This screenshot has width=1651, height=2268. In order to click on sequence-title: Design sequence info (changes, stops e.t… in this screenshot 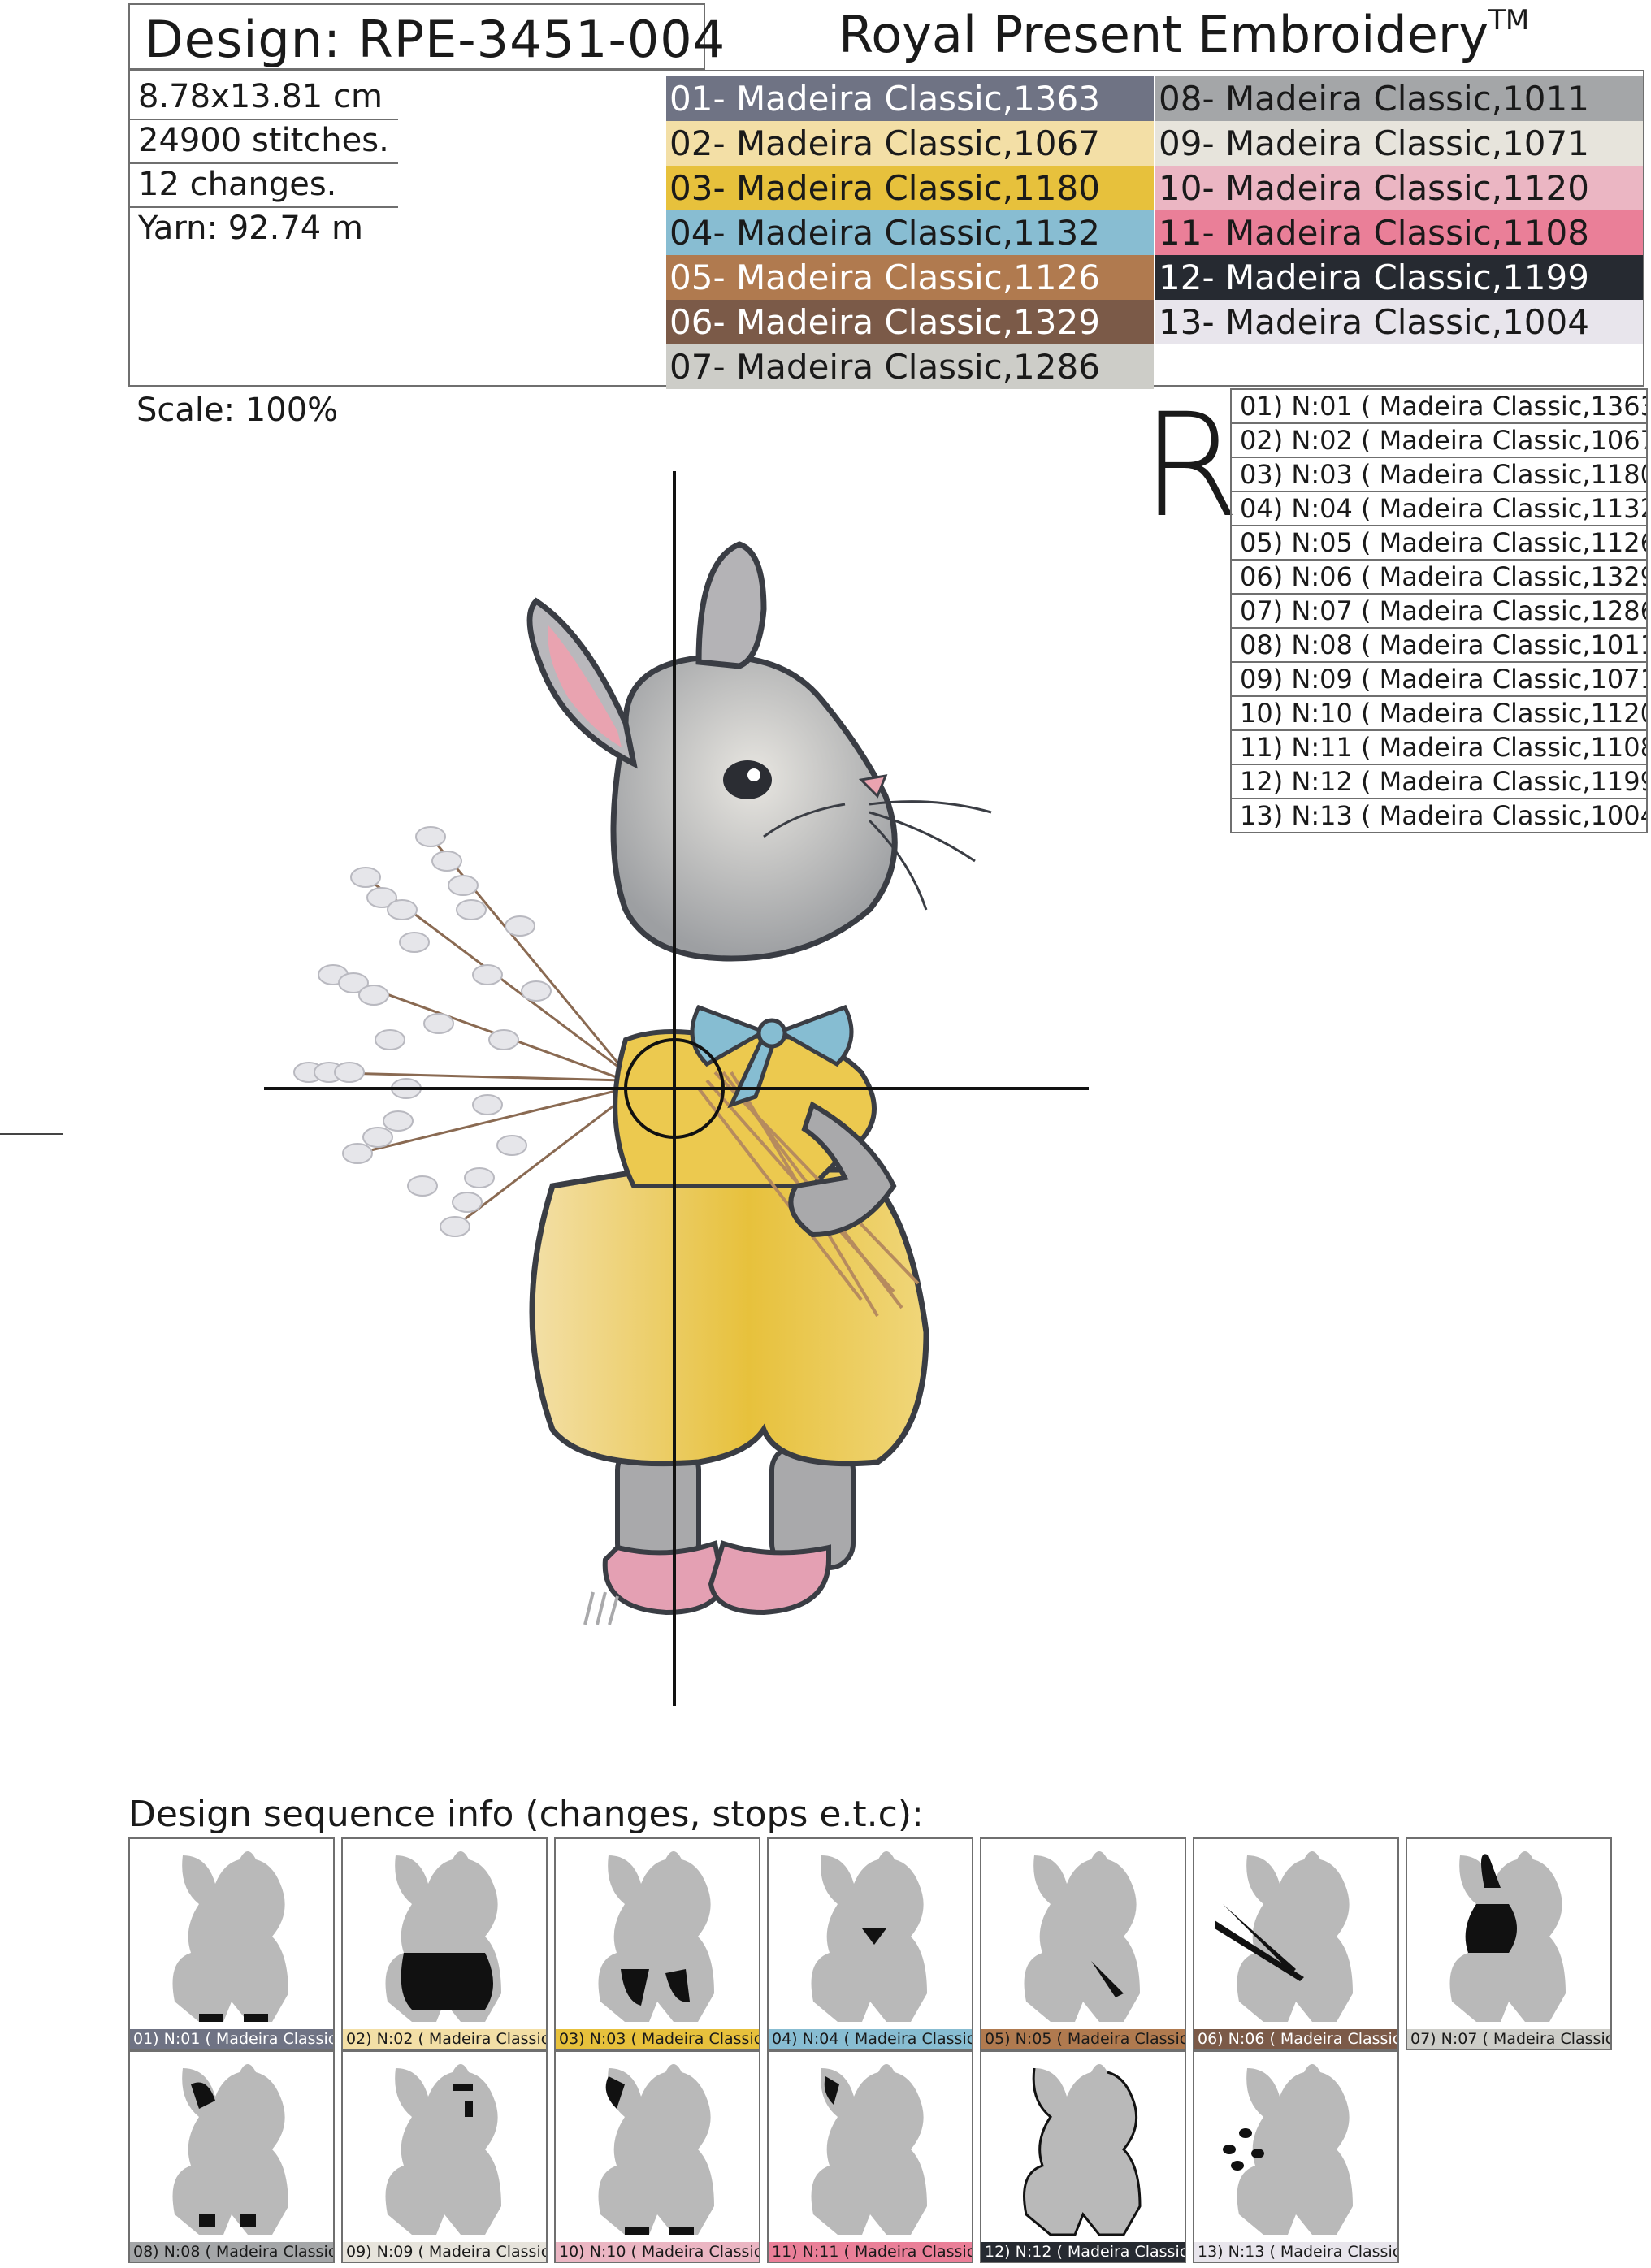, I will do `click(526, 1815)`.